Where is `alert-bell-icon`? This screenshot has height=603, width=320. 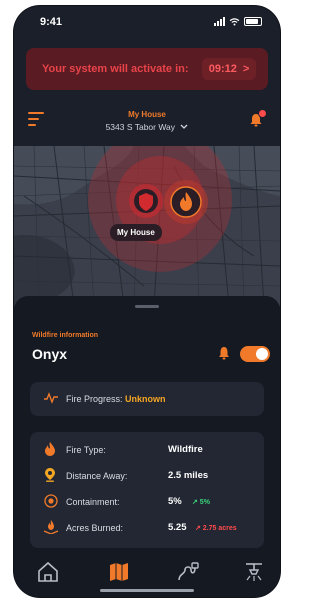 alert-bell-icon is located at coordinates (224, 353).